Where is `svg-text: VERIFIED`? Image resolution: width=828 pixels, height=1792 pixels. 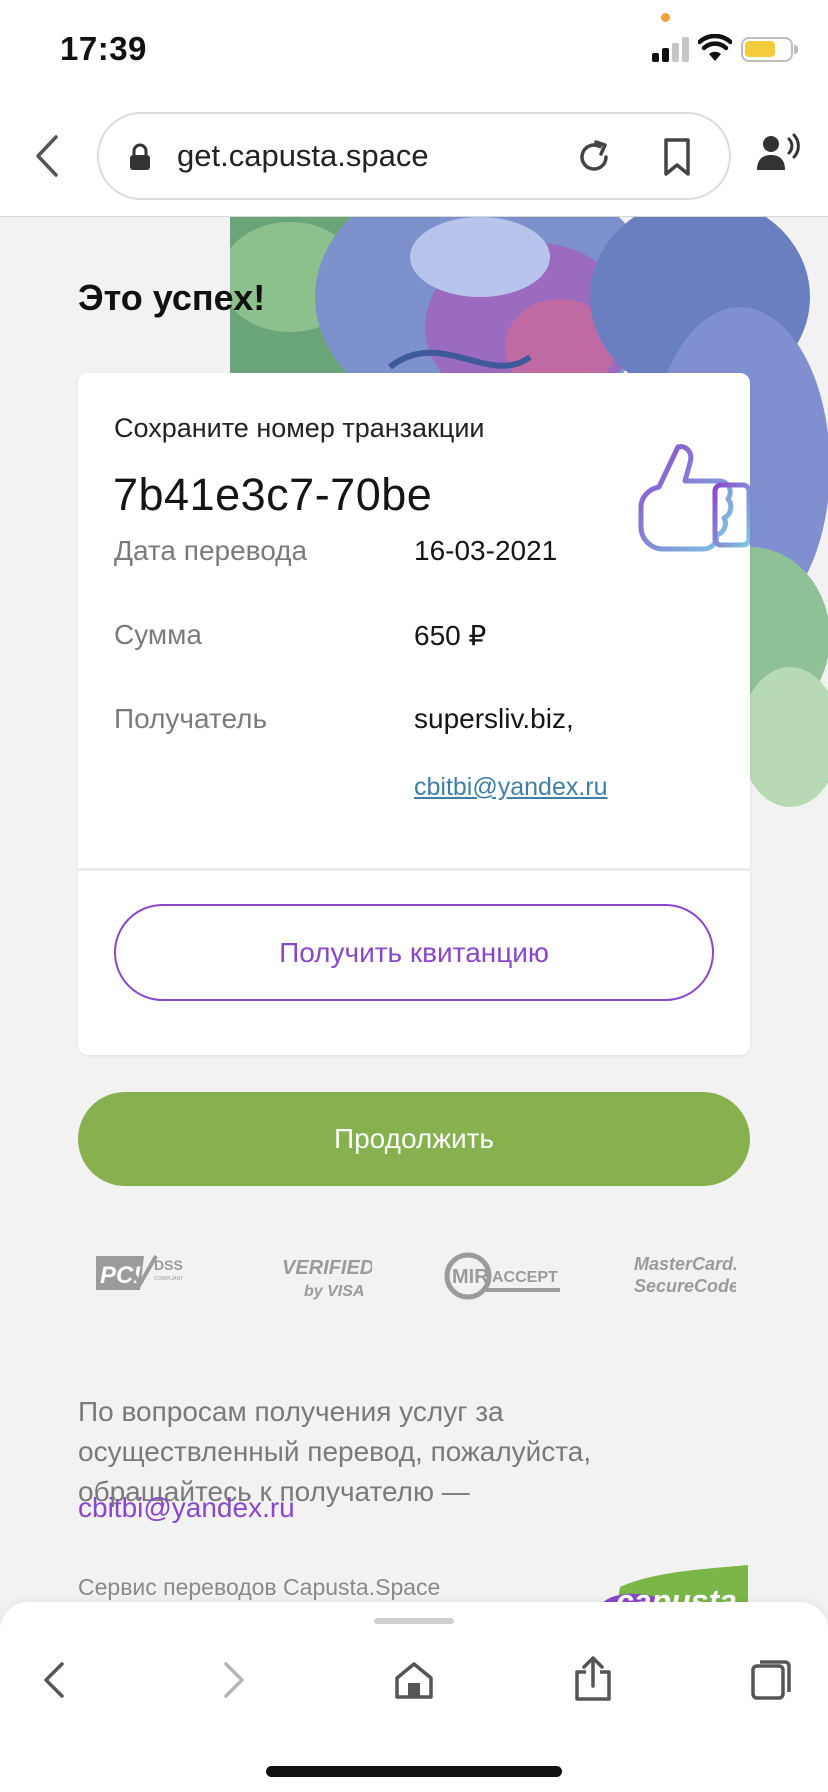 svg-text: VERIFIED is located at coordinates (327, 1268).